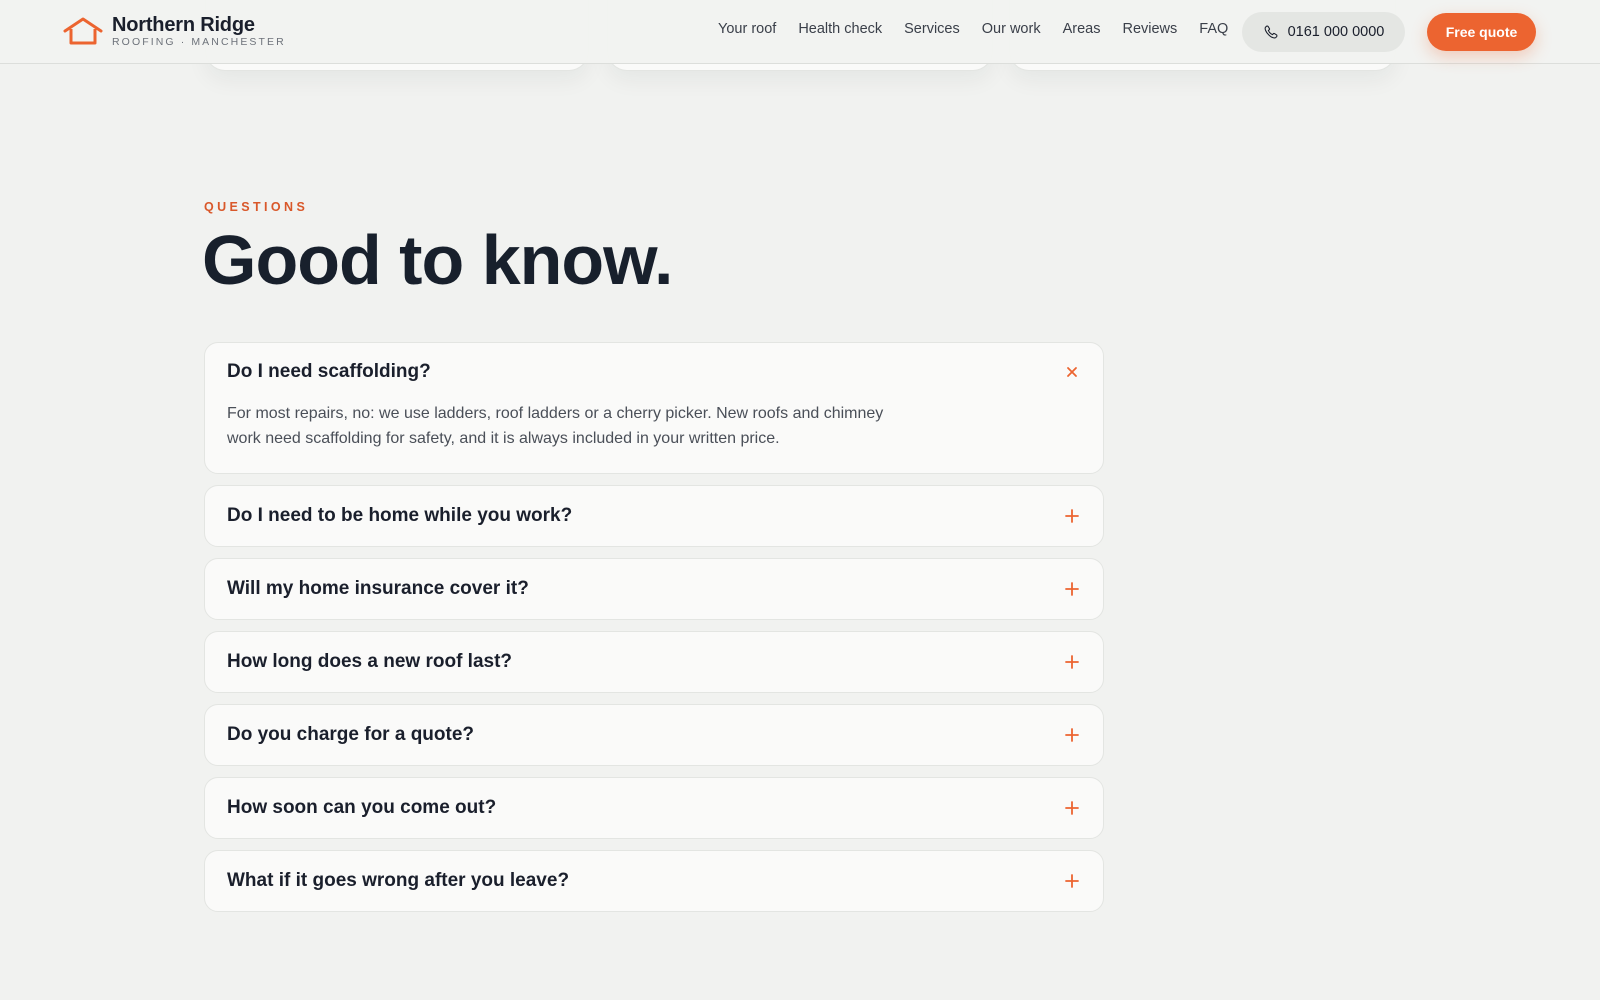  I want to click on faq-item: How long does a new roof last?, so click(654, 662).